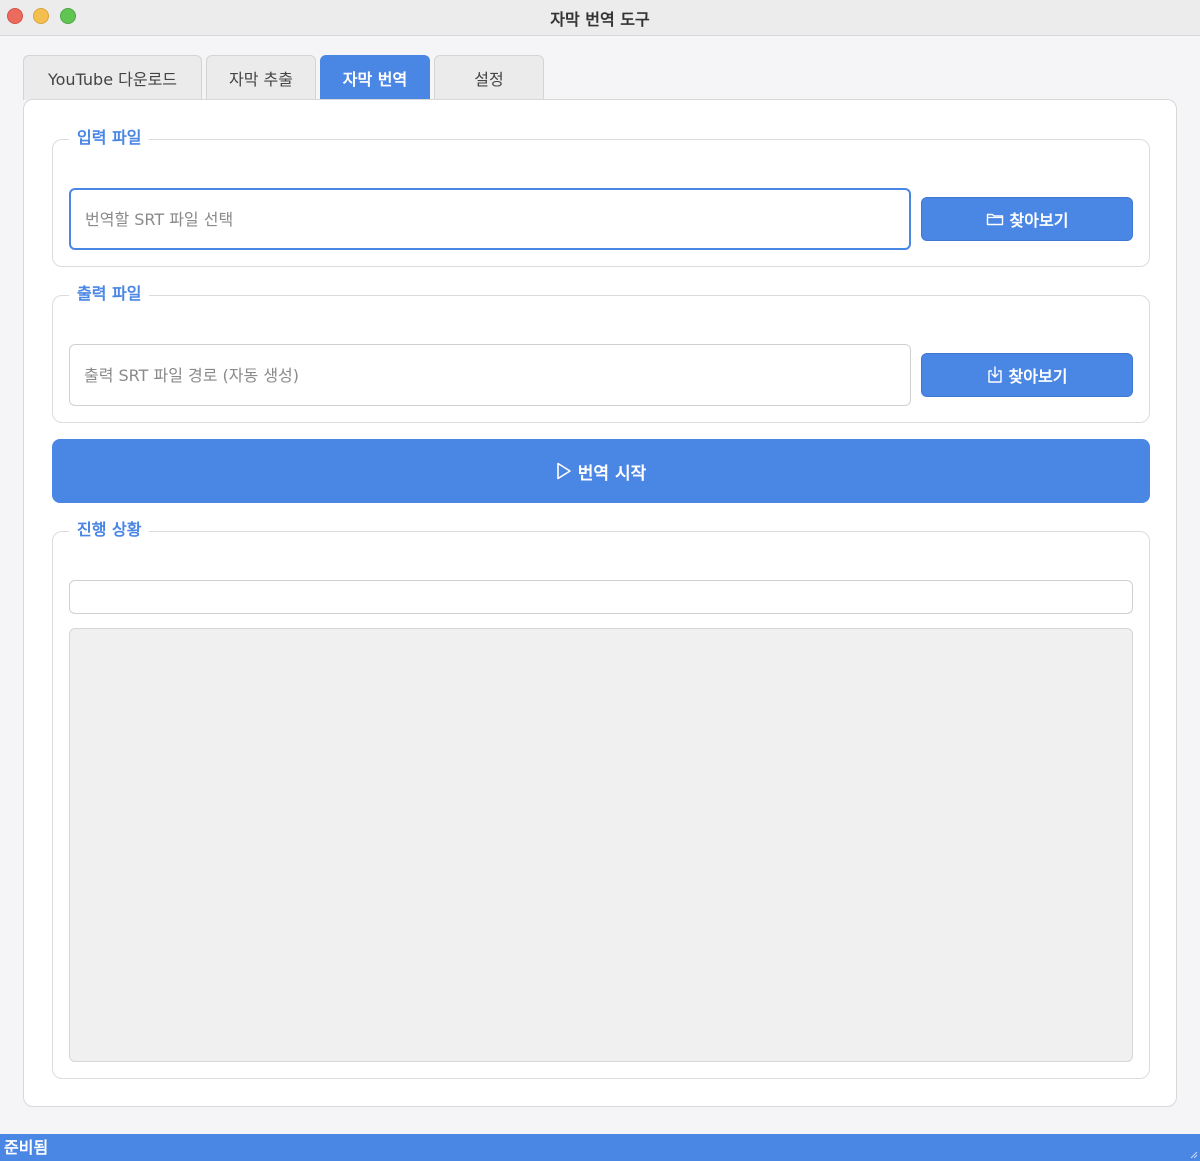 The height and width of the screenshot is (1161, 1200). I want to click on save-icon, so click(994, 374).